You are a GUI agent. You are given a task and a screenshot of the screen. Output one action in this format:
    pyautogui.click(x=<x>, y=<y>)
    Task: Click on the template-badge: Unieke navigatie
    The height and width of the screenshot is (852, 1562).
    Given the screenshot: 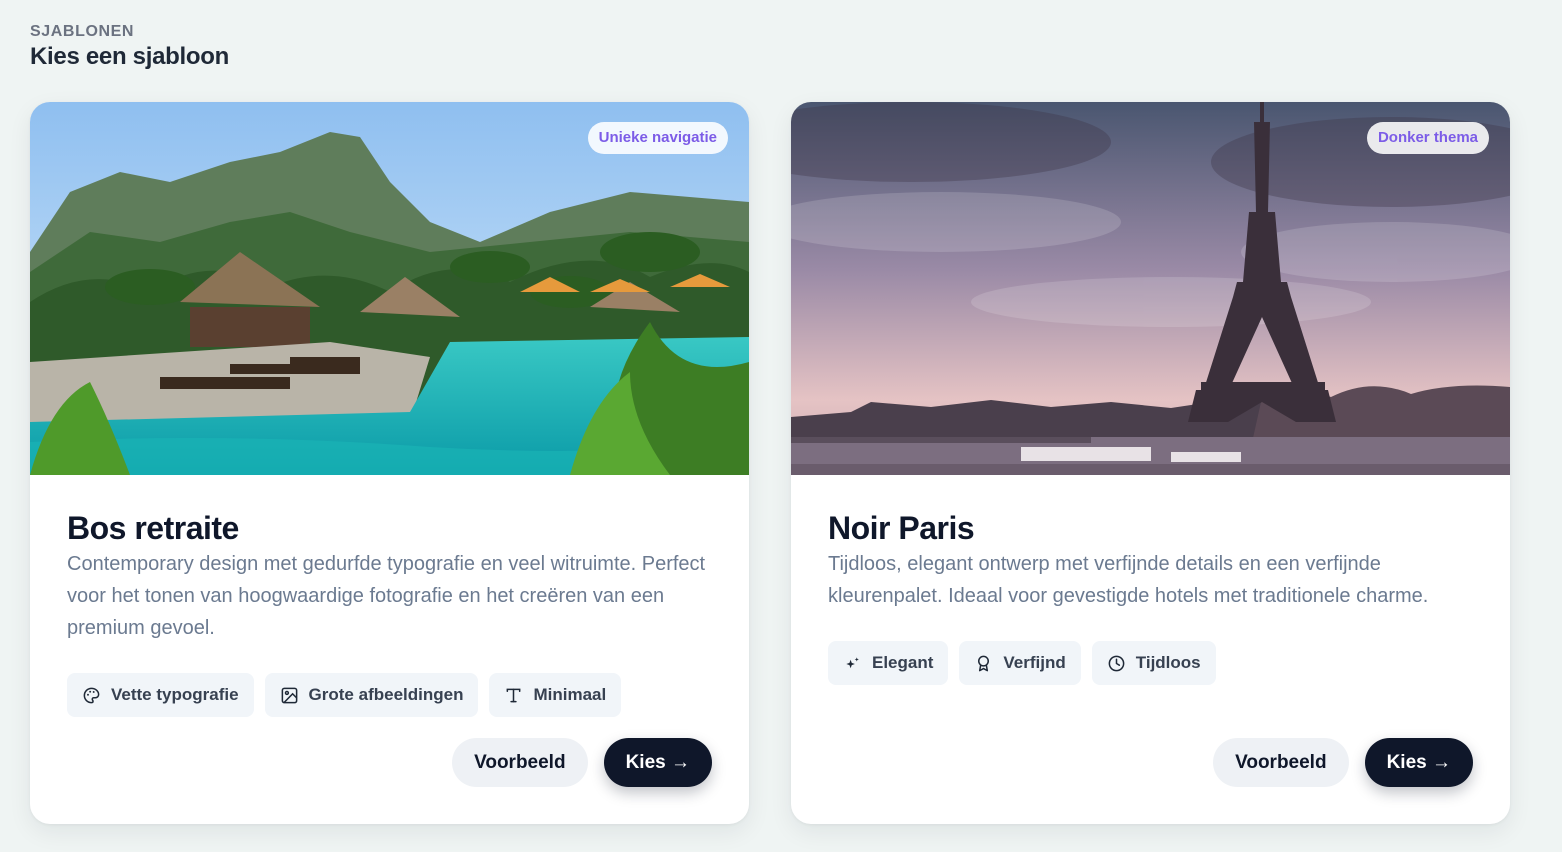 What is the action you would take?
    pyautogui.click(x=657, y=138)
    